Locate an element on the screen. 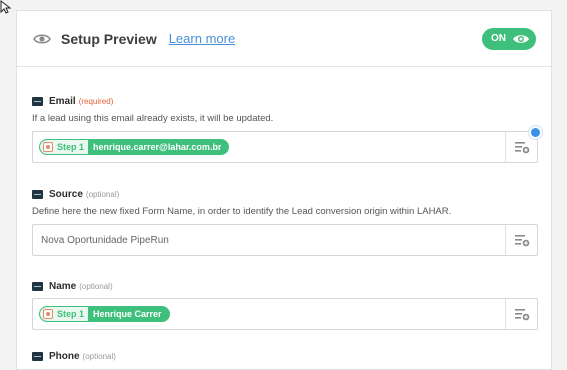 This screenshot has width=567, height=370. panel-header: Setup Preview Learn more ON is located at coordinates (284, 39).